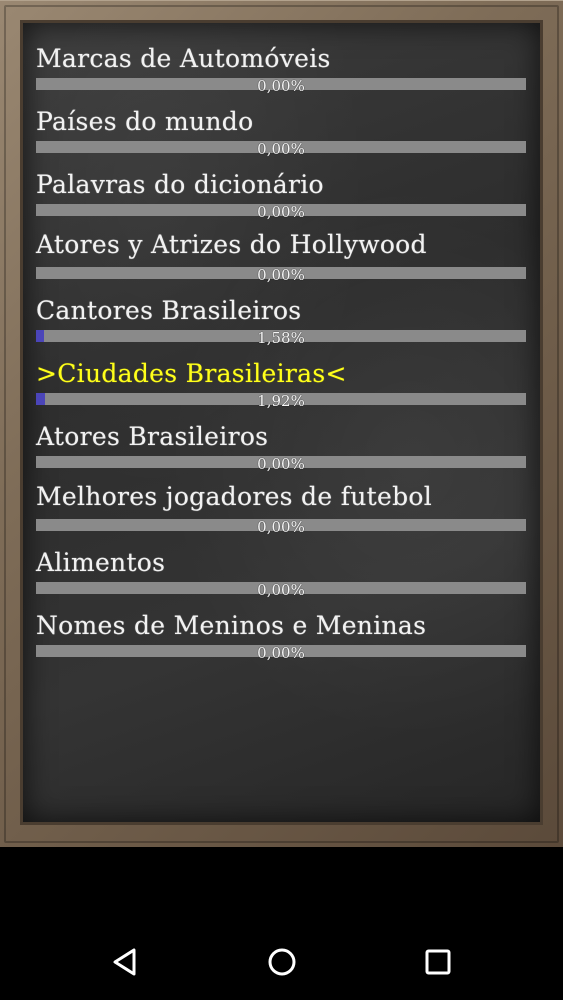  I want to click on home-circle-icon, so click(282, 962).